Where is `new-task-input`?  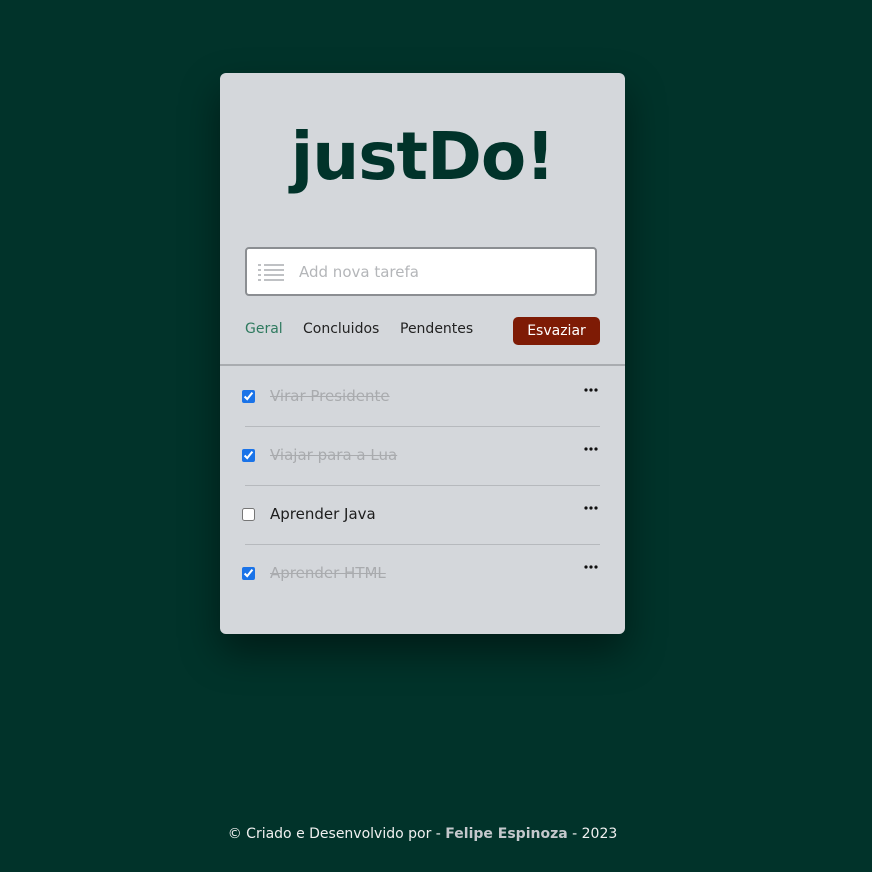
new-task-input is located at coordinates (444, 271).